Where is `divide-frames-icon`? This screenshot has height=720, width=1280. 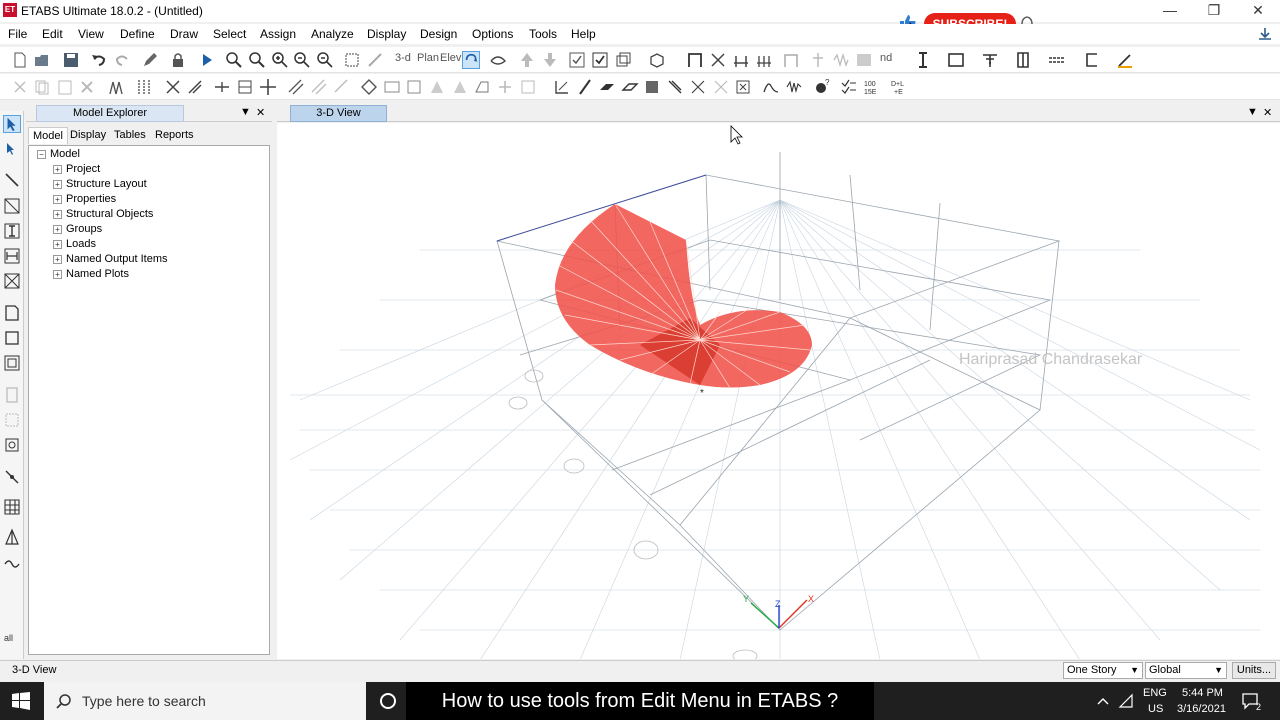 divide-frames-icon is located at coordinates (173, 87).